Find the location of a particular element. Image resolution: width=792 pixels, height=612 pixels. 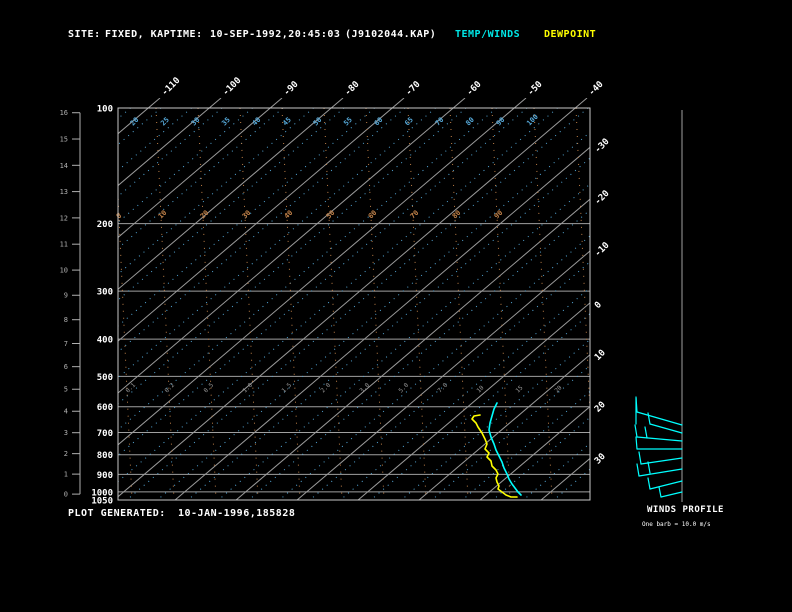

svg-text: -100 is located at coordinates (232, 87).